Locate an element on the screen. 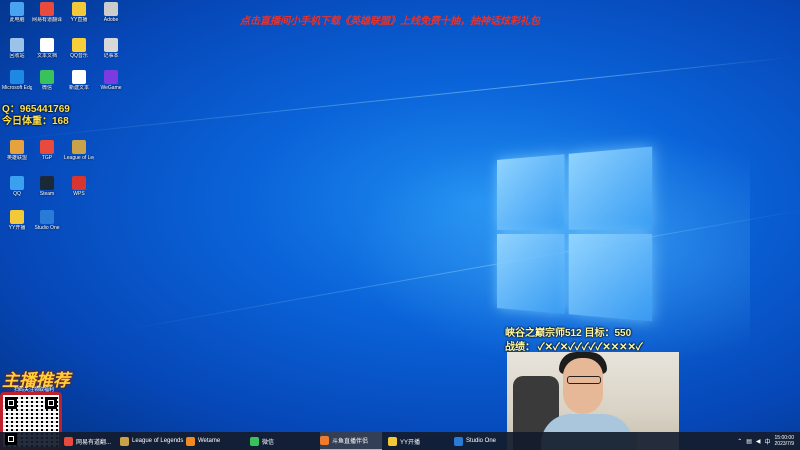  desktop-icon-label: Microsoft Edge is located at coordinates (17, 88).